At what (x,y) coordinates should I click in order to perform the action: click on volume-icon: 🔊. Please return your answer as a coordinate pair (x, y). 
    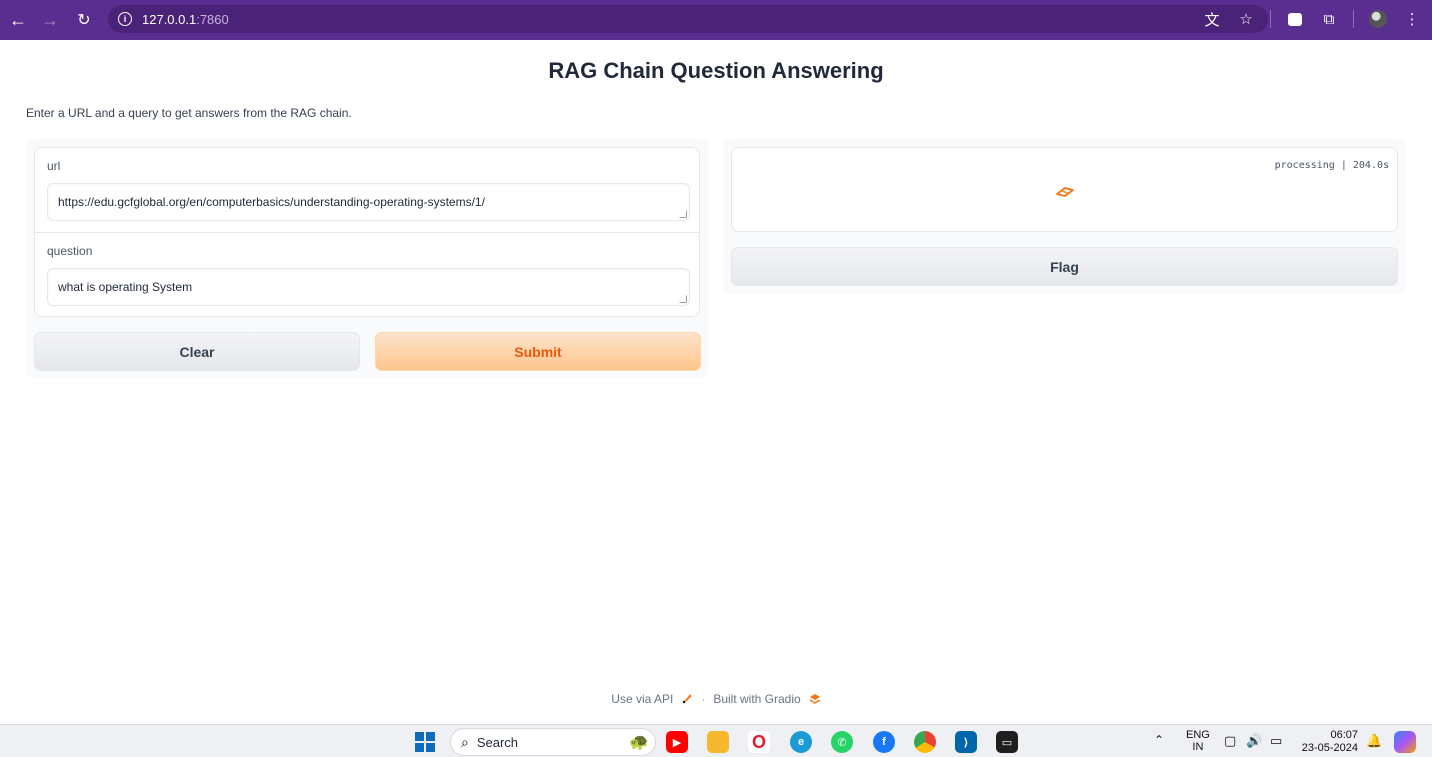
    Looking at the image, I should click on (1254, 741).